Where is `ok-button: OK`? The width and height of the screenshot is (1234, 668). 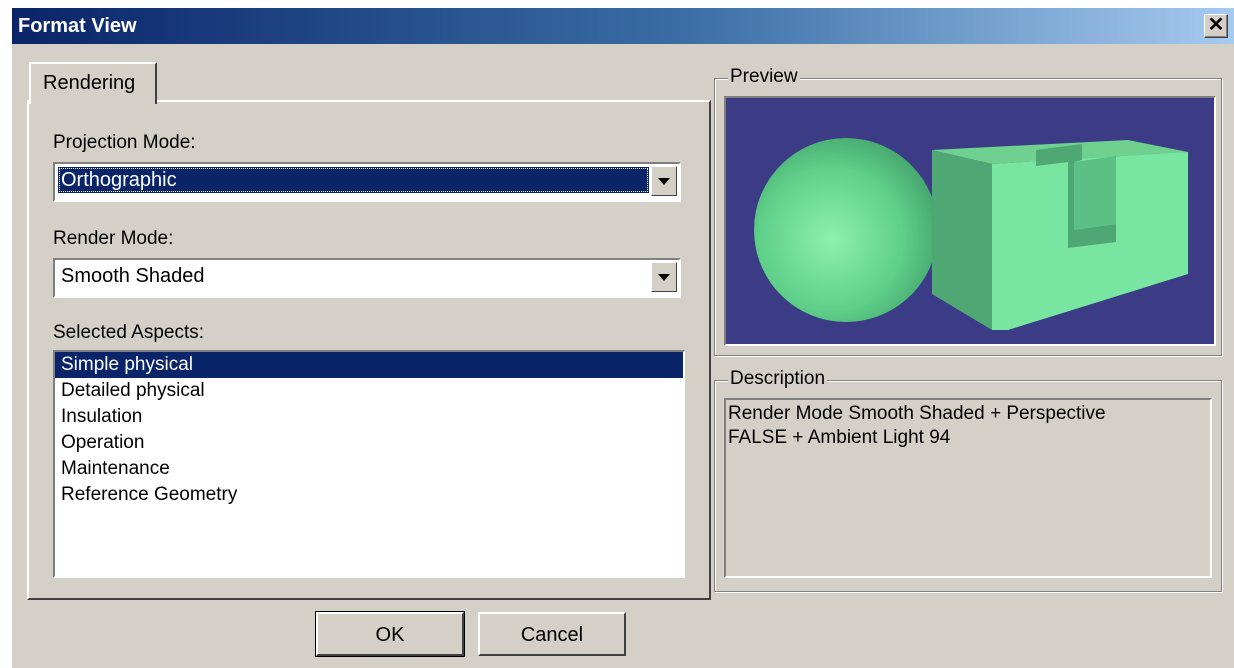
ok-button: OK is located at coordinates (390, 634).